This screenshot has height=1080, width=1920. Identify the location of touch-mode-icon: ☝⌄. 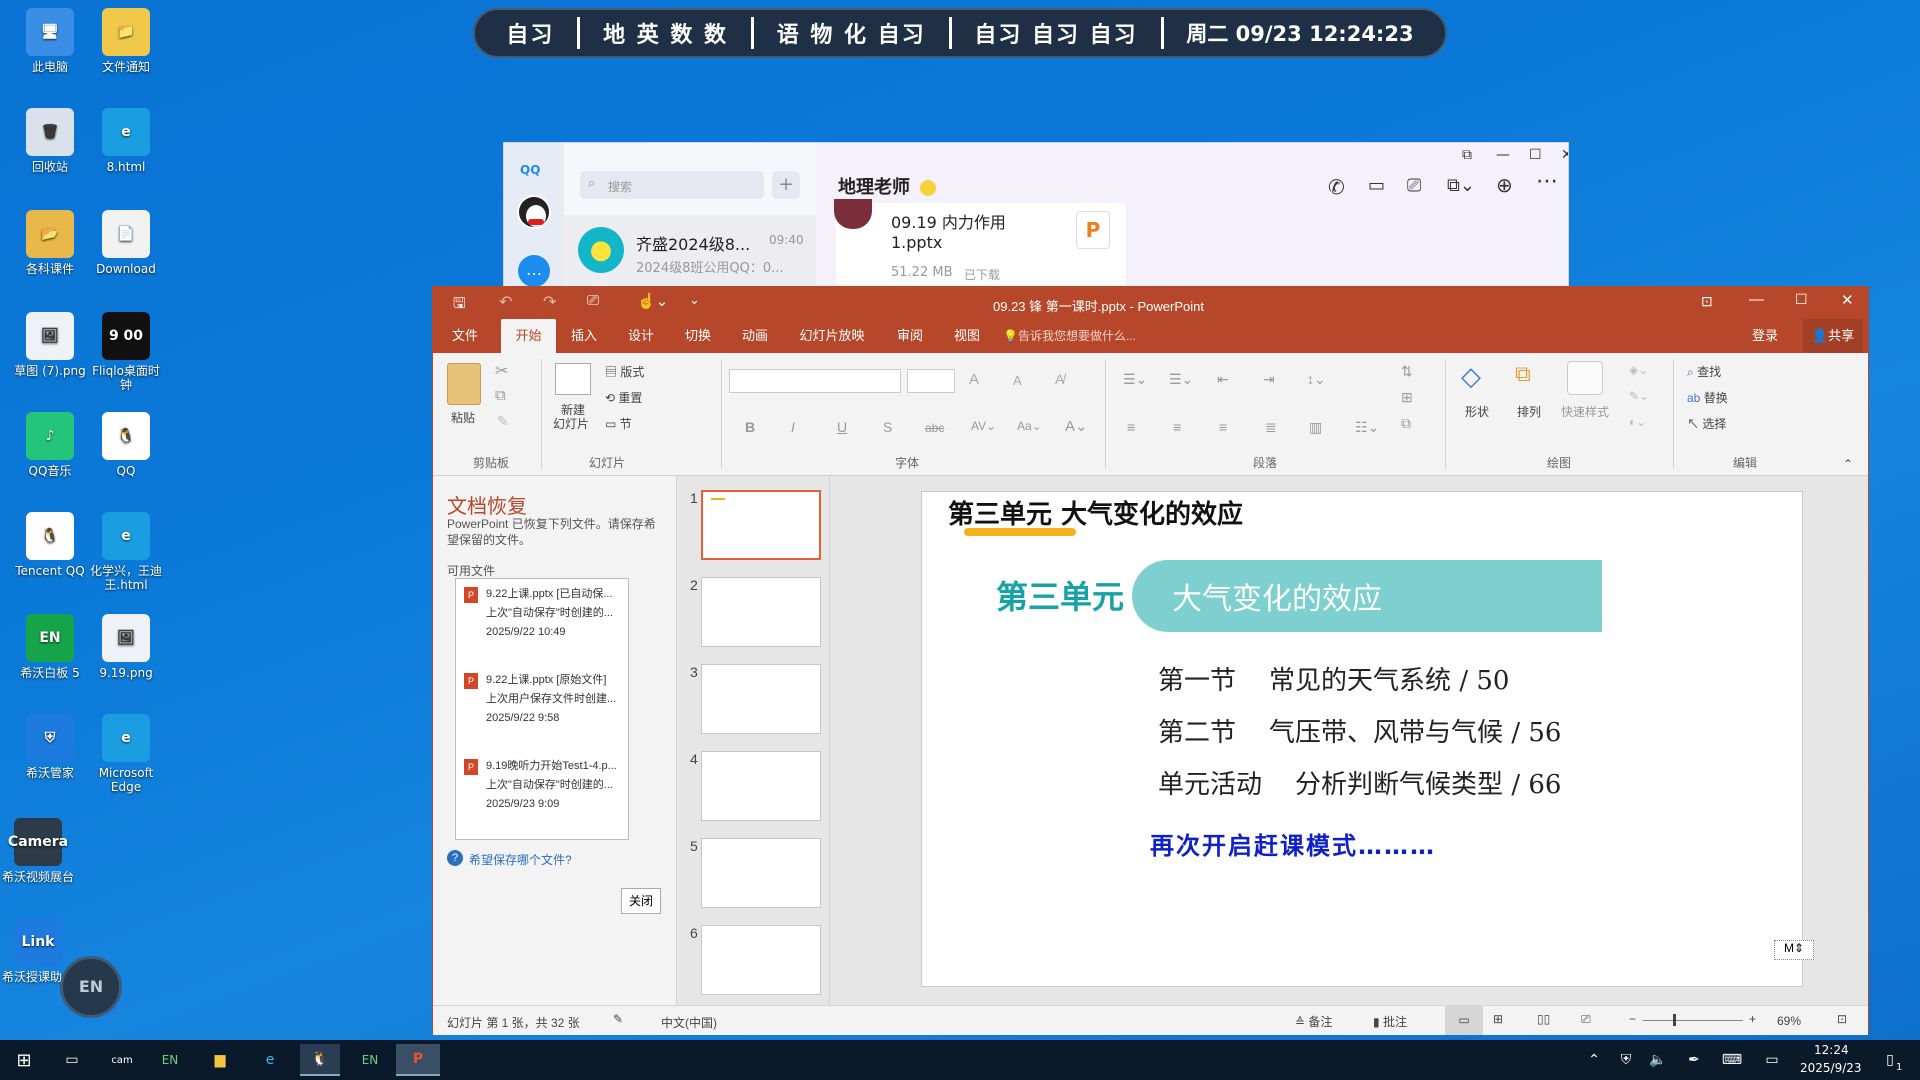
(652, 301).